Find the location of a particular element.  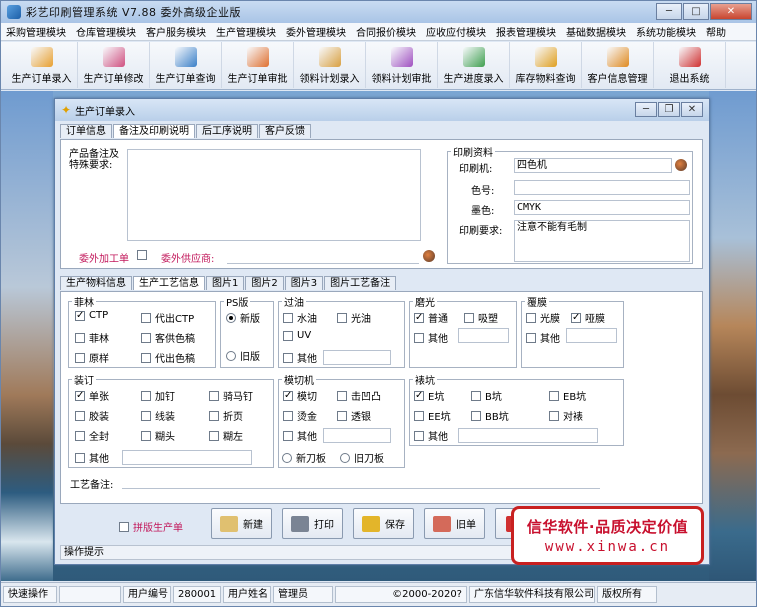

old-order-button: 旧单 is located at coordinates (454, 523).